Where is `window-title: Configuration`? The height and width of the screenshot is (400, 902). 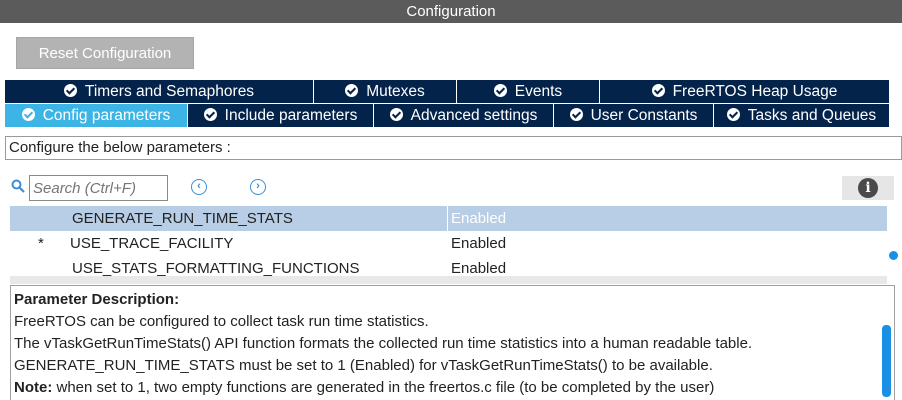 window-title: Configuration is located at coordinates (451, 11).